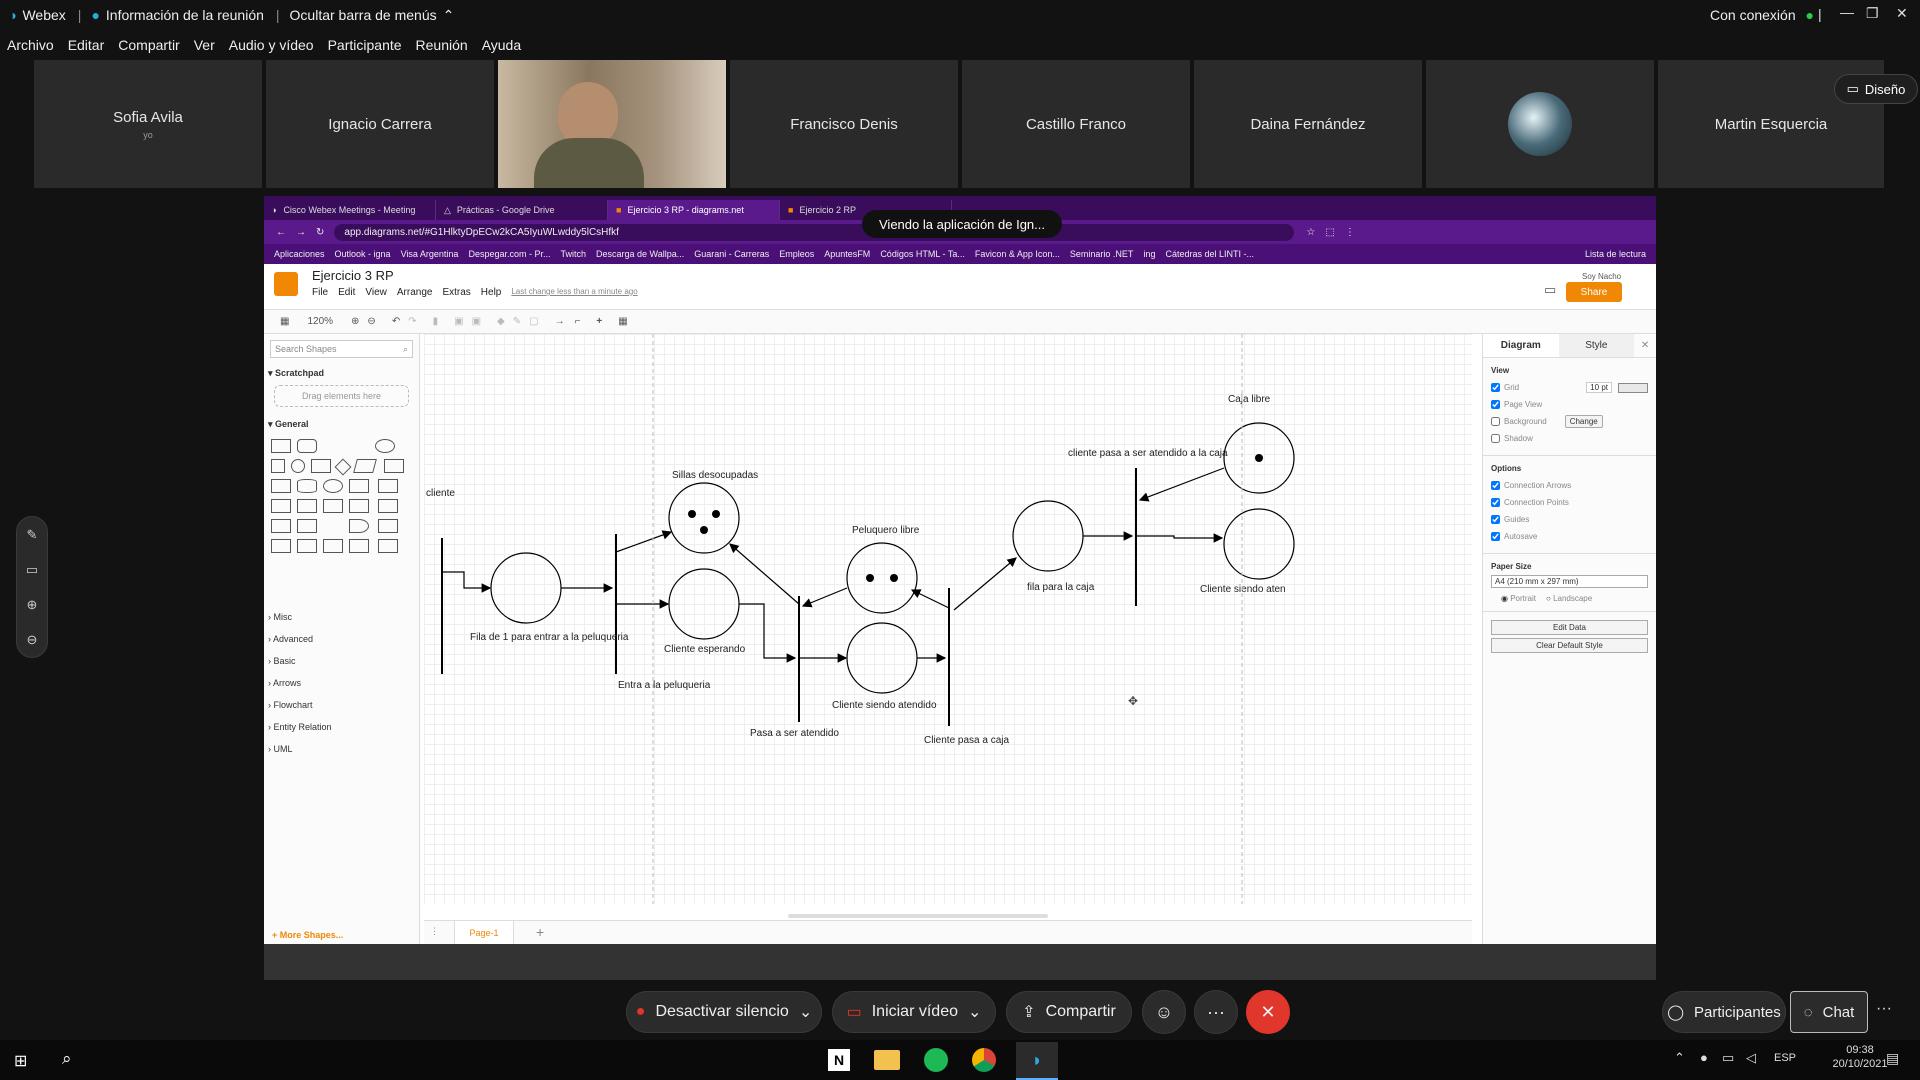 Image resolution: width=1920 pixels, height=1080 pixels. What do you see at coordinates (704, 518) in the screenshot?
I see `place-sillas` at bounding box center [704, 518].